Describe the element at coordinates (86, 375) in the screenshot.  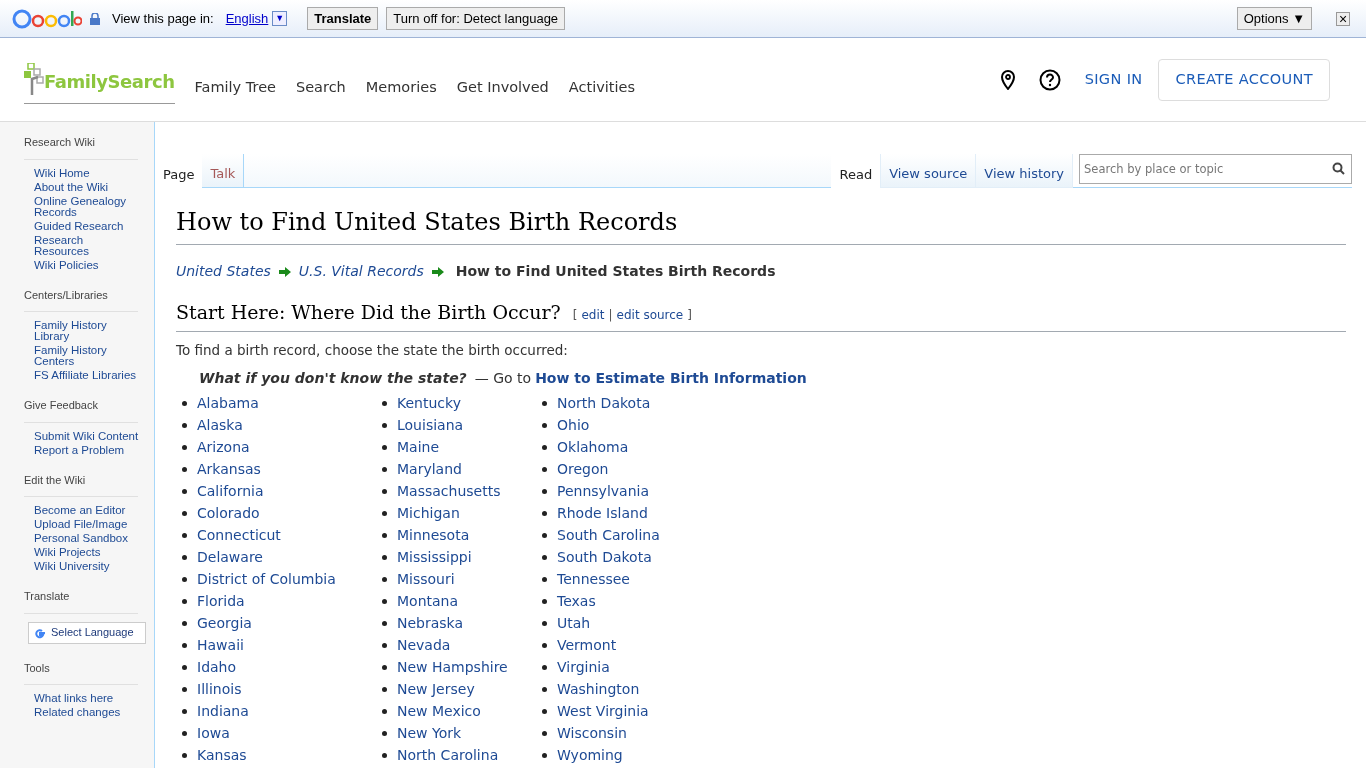
I see `sidebar-link: FS Affiliate Libraries` at that location.